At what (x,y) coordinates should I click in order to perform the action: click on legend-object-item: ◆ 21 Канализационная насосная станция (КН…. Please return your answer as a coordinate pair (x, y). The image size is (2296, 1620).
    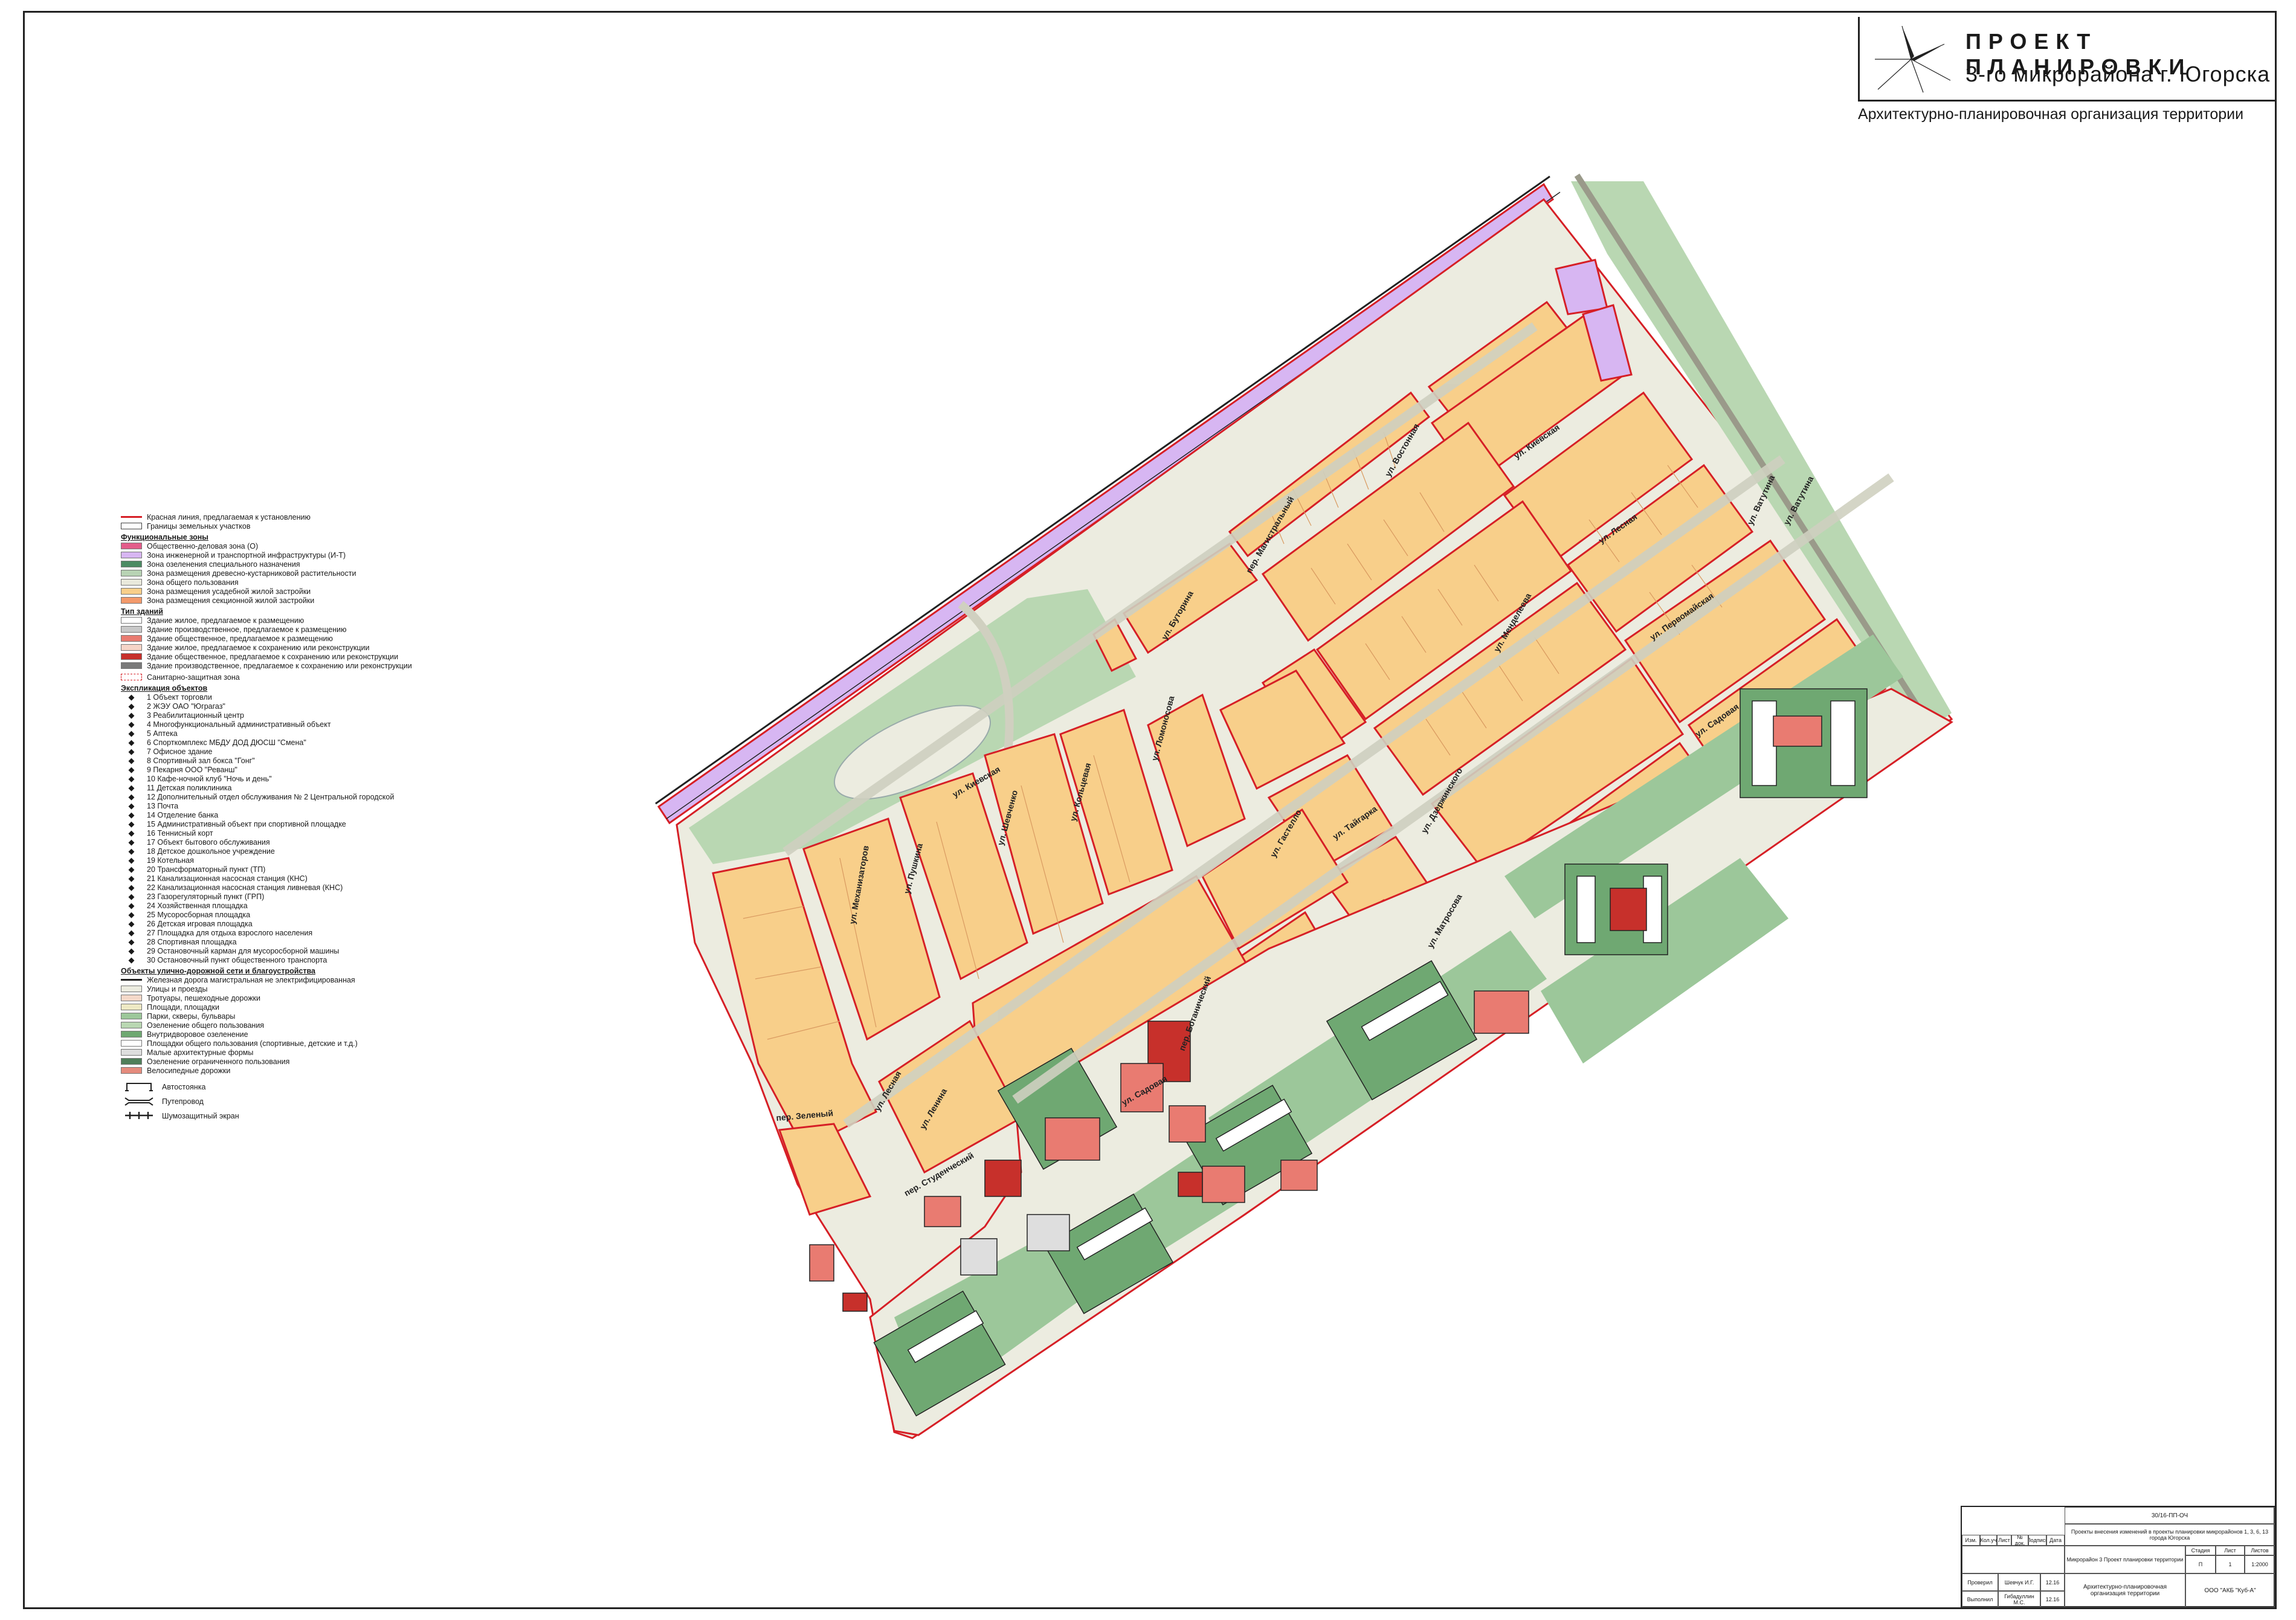
    Looking at the image, I should click on (278, 878).